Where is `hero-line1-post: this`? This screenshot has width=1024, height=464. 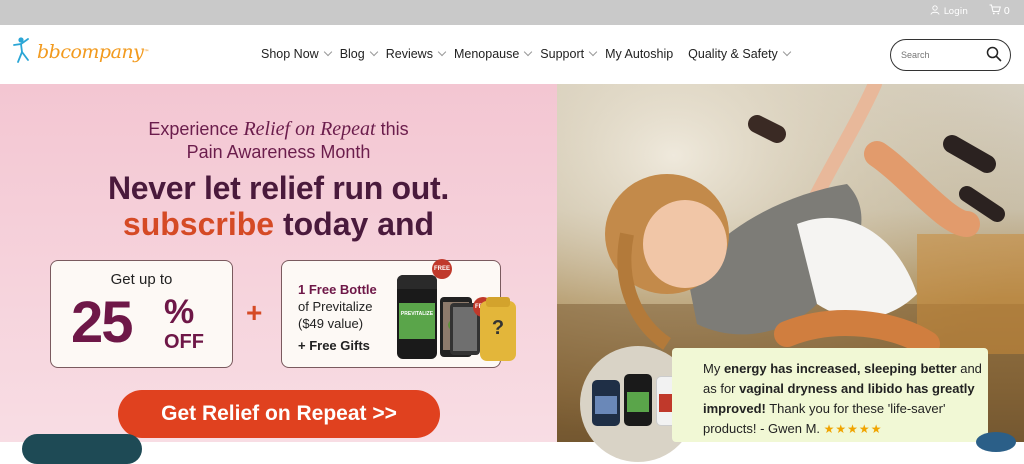
hero-line1-post: this is located at coordinates (392, 129).